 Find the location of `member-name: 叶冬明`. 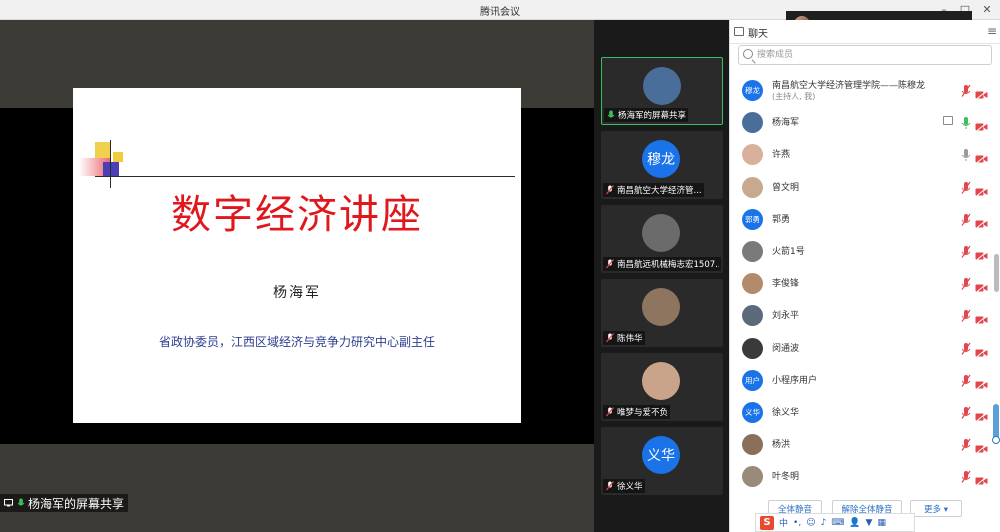

member-name: 叶冬明 is located at coordinates (786, 477).